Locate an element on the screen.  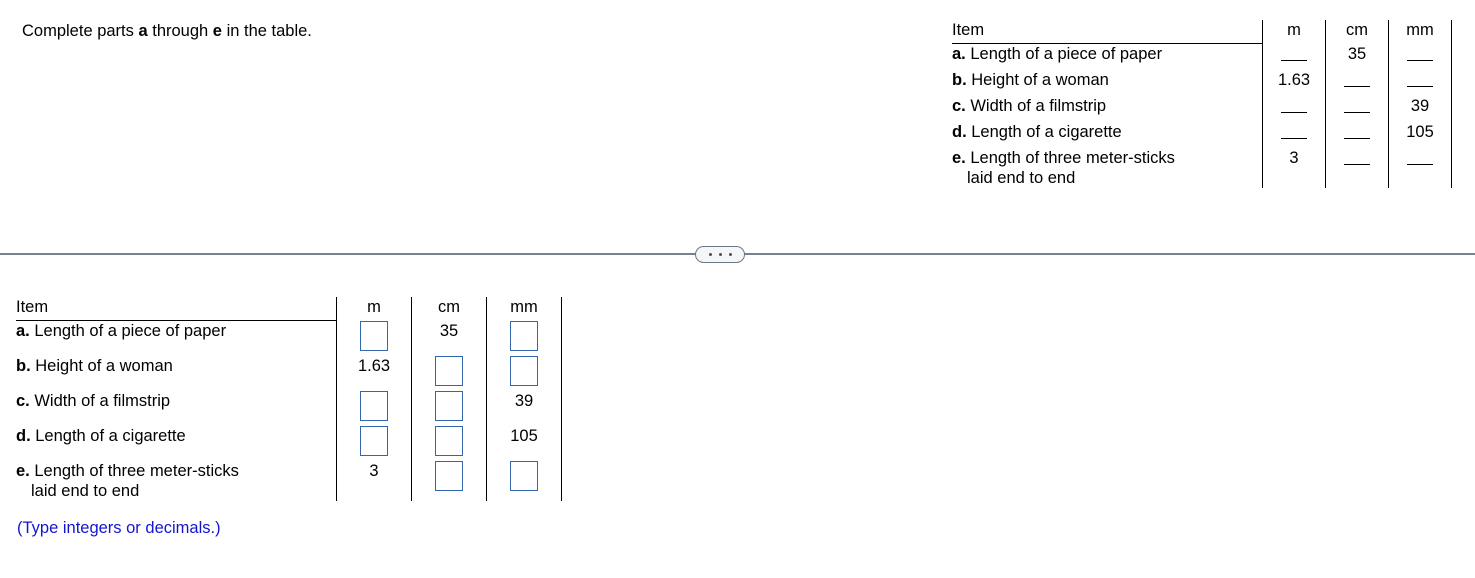
header-cm: cm is located at coordinates (1357, 32).